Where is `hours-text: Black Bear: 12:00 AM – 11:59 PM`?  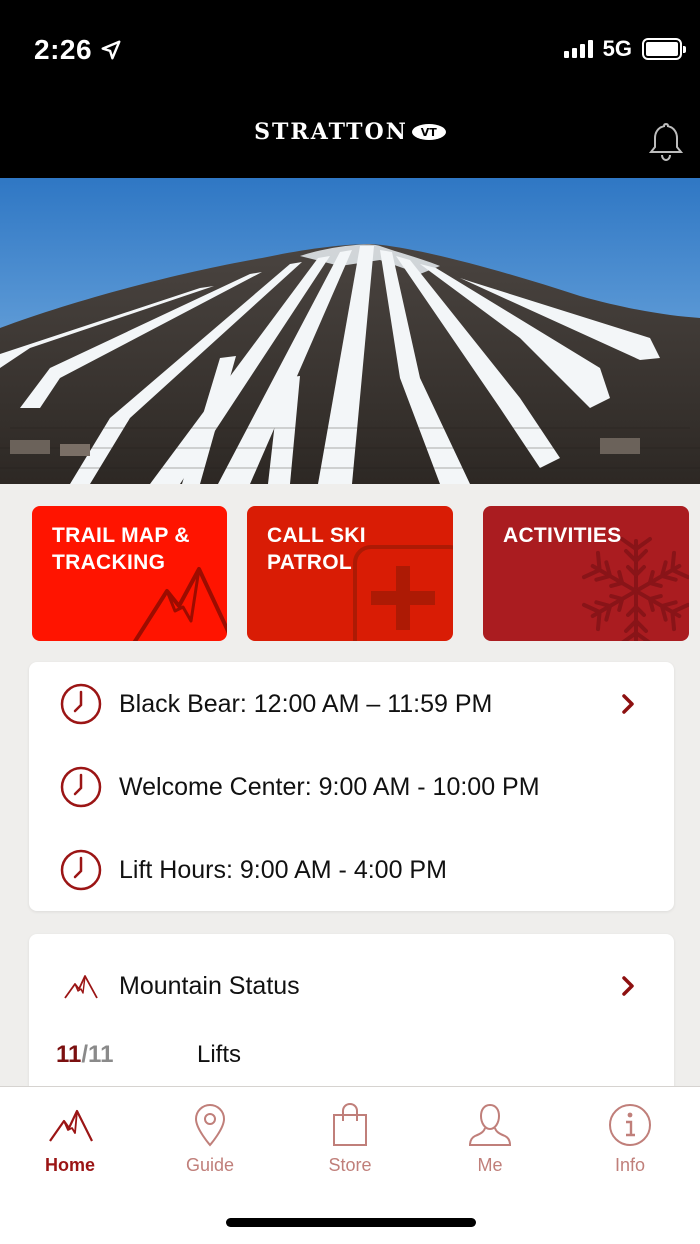
hours-text: Black Bear: 12:00 AM – 11:59 PM is located at coordinates (306, 703).